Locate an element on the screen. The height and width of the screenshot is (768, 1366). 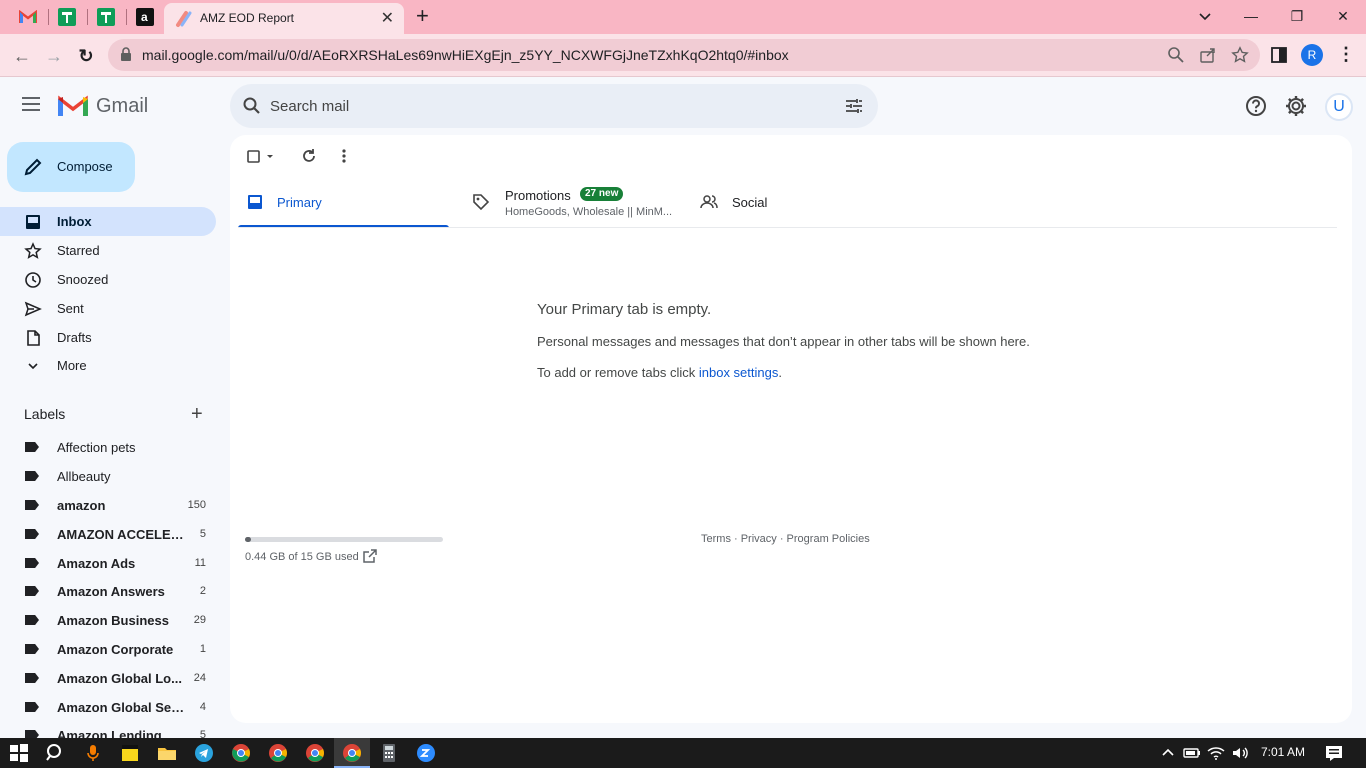
chevron-up-icon is located at coordinates (1168, 753).